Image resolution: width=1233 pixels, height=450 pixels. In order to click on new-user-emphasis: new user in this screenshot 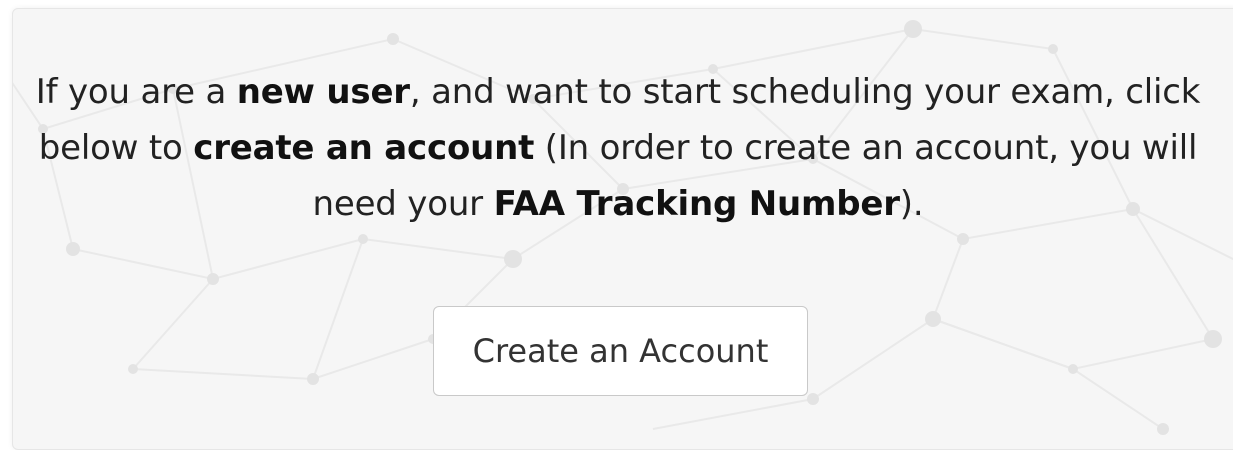, I will do `click(323, 92)`.